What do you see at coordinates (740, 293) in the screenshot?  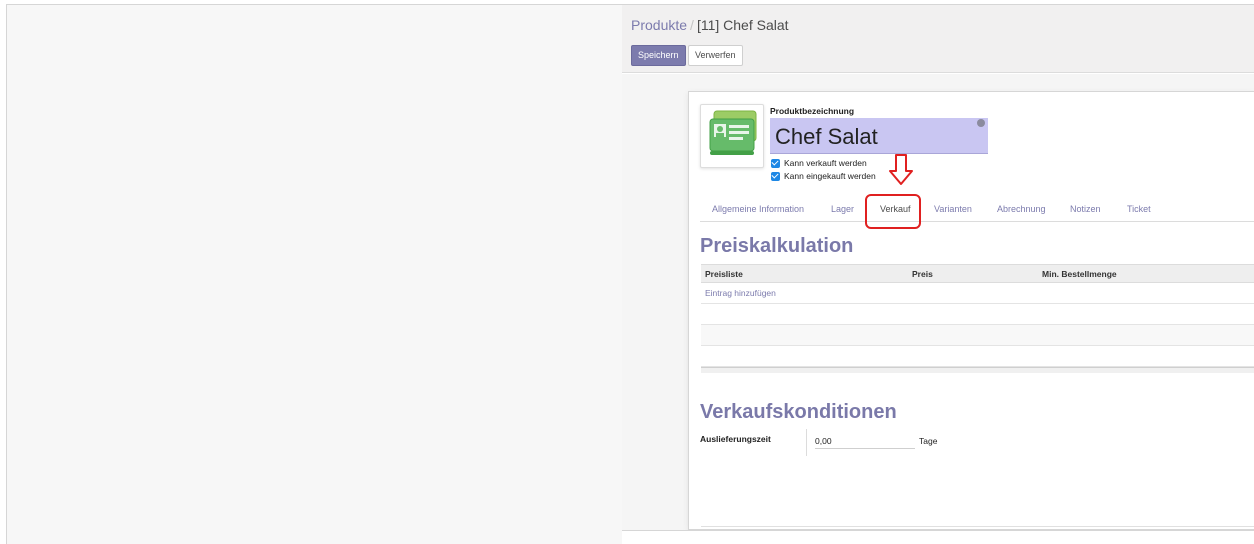 I see `add-line-link: Eintrag hinzufügen` at bounding box center [740, 293].